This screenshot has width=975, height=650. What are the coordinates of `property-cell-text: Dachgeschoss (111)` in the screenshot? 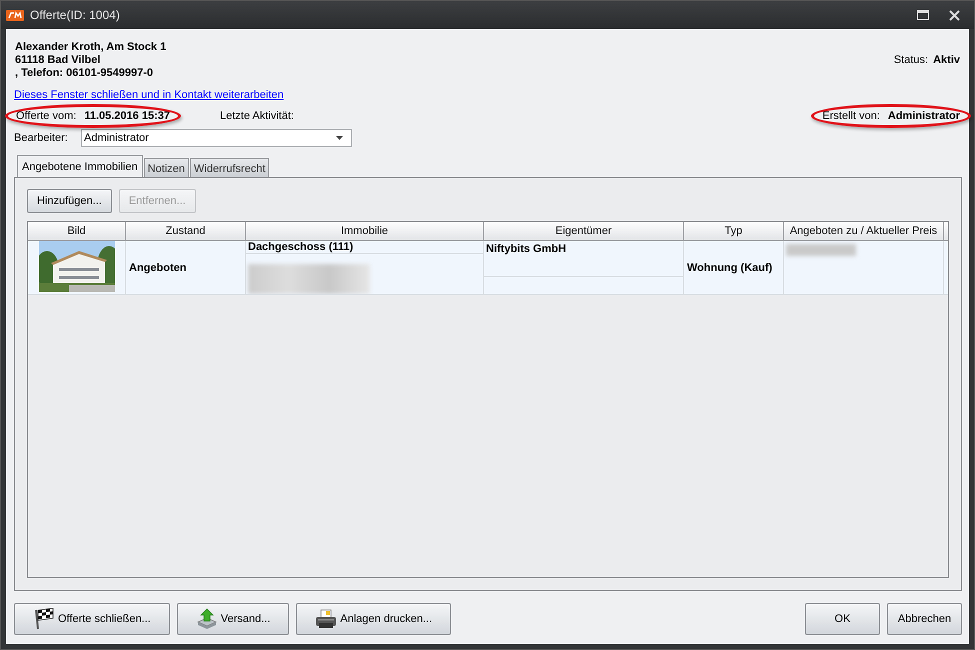 It's located at (301, 247).